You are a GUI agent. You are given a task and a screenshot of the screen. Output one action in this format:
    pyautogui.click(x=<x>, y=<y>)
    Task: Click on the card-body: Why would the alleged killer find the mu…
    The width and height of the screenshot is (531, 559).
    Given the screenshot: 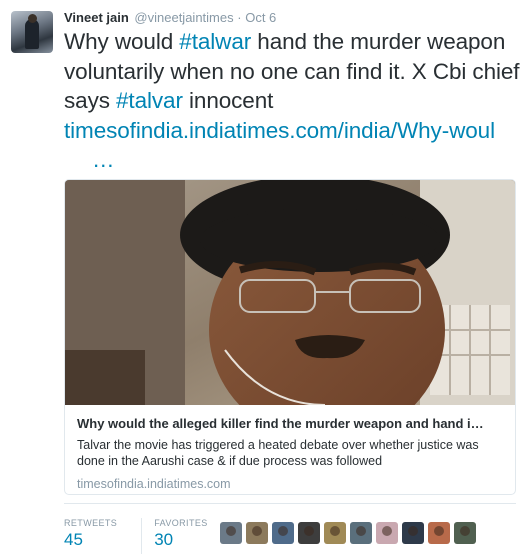 What is the action you would take?
    pyautogui.click(x=292, y=453)
    